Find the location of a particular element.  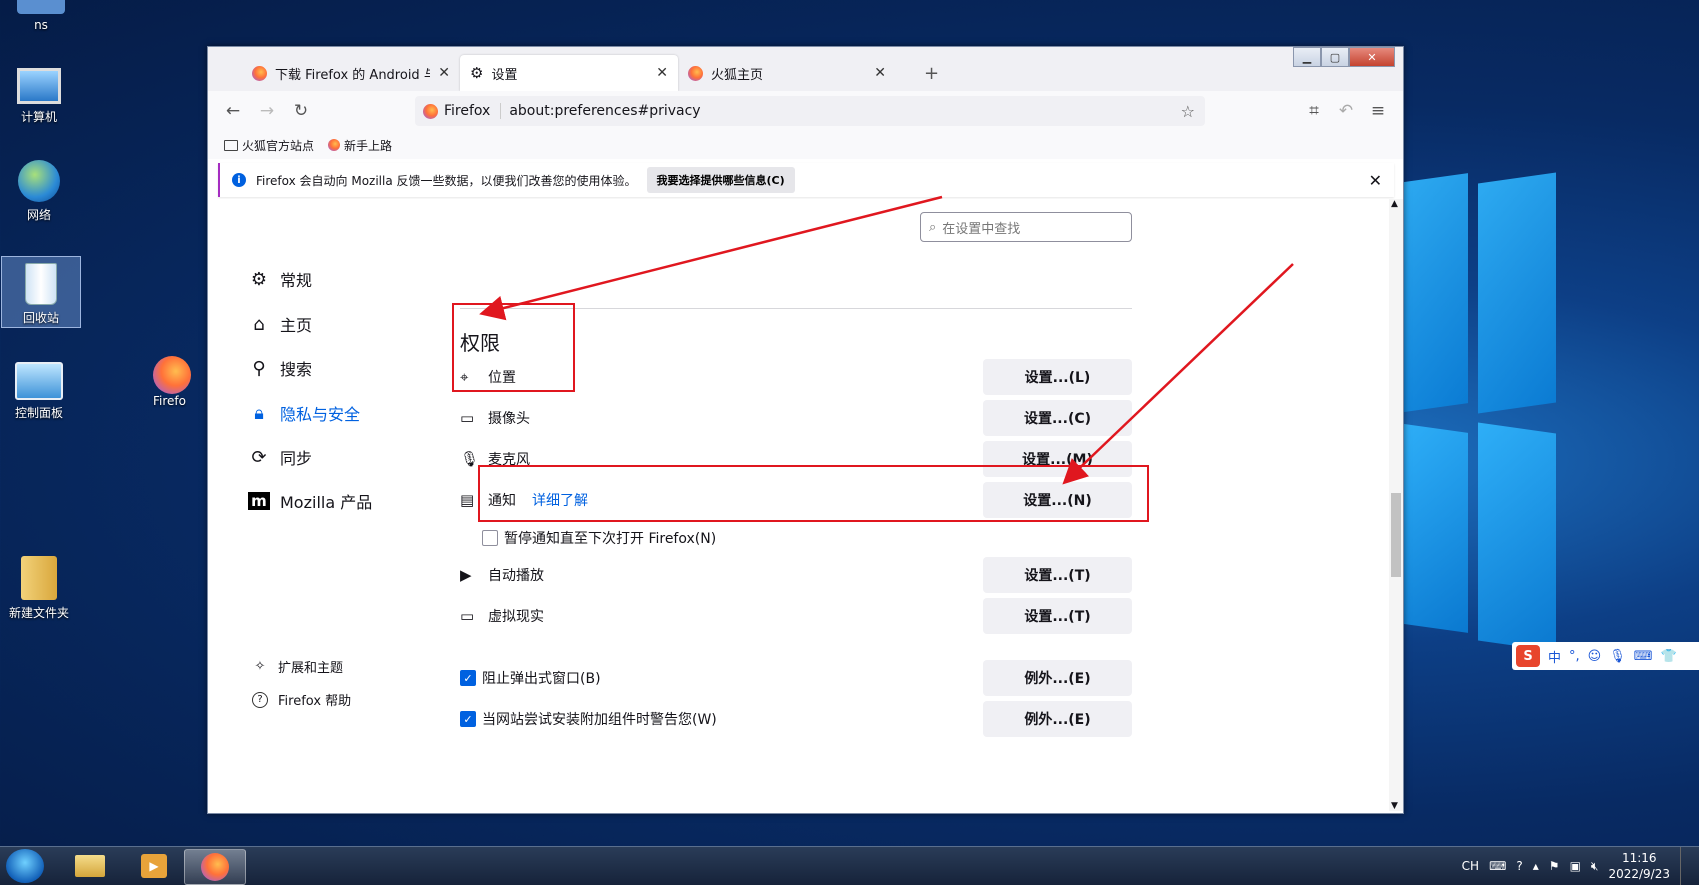

clock: 11:16 2022/9/23 is located at coordinates (1639, 866).